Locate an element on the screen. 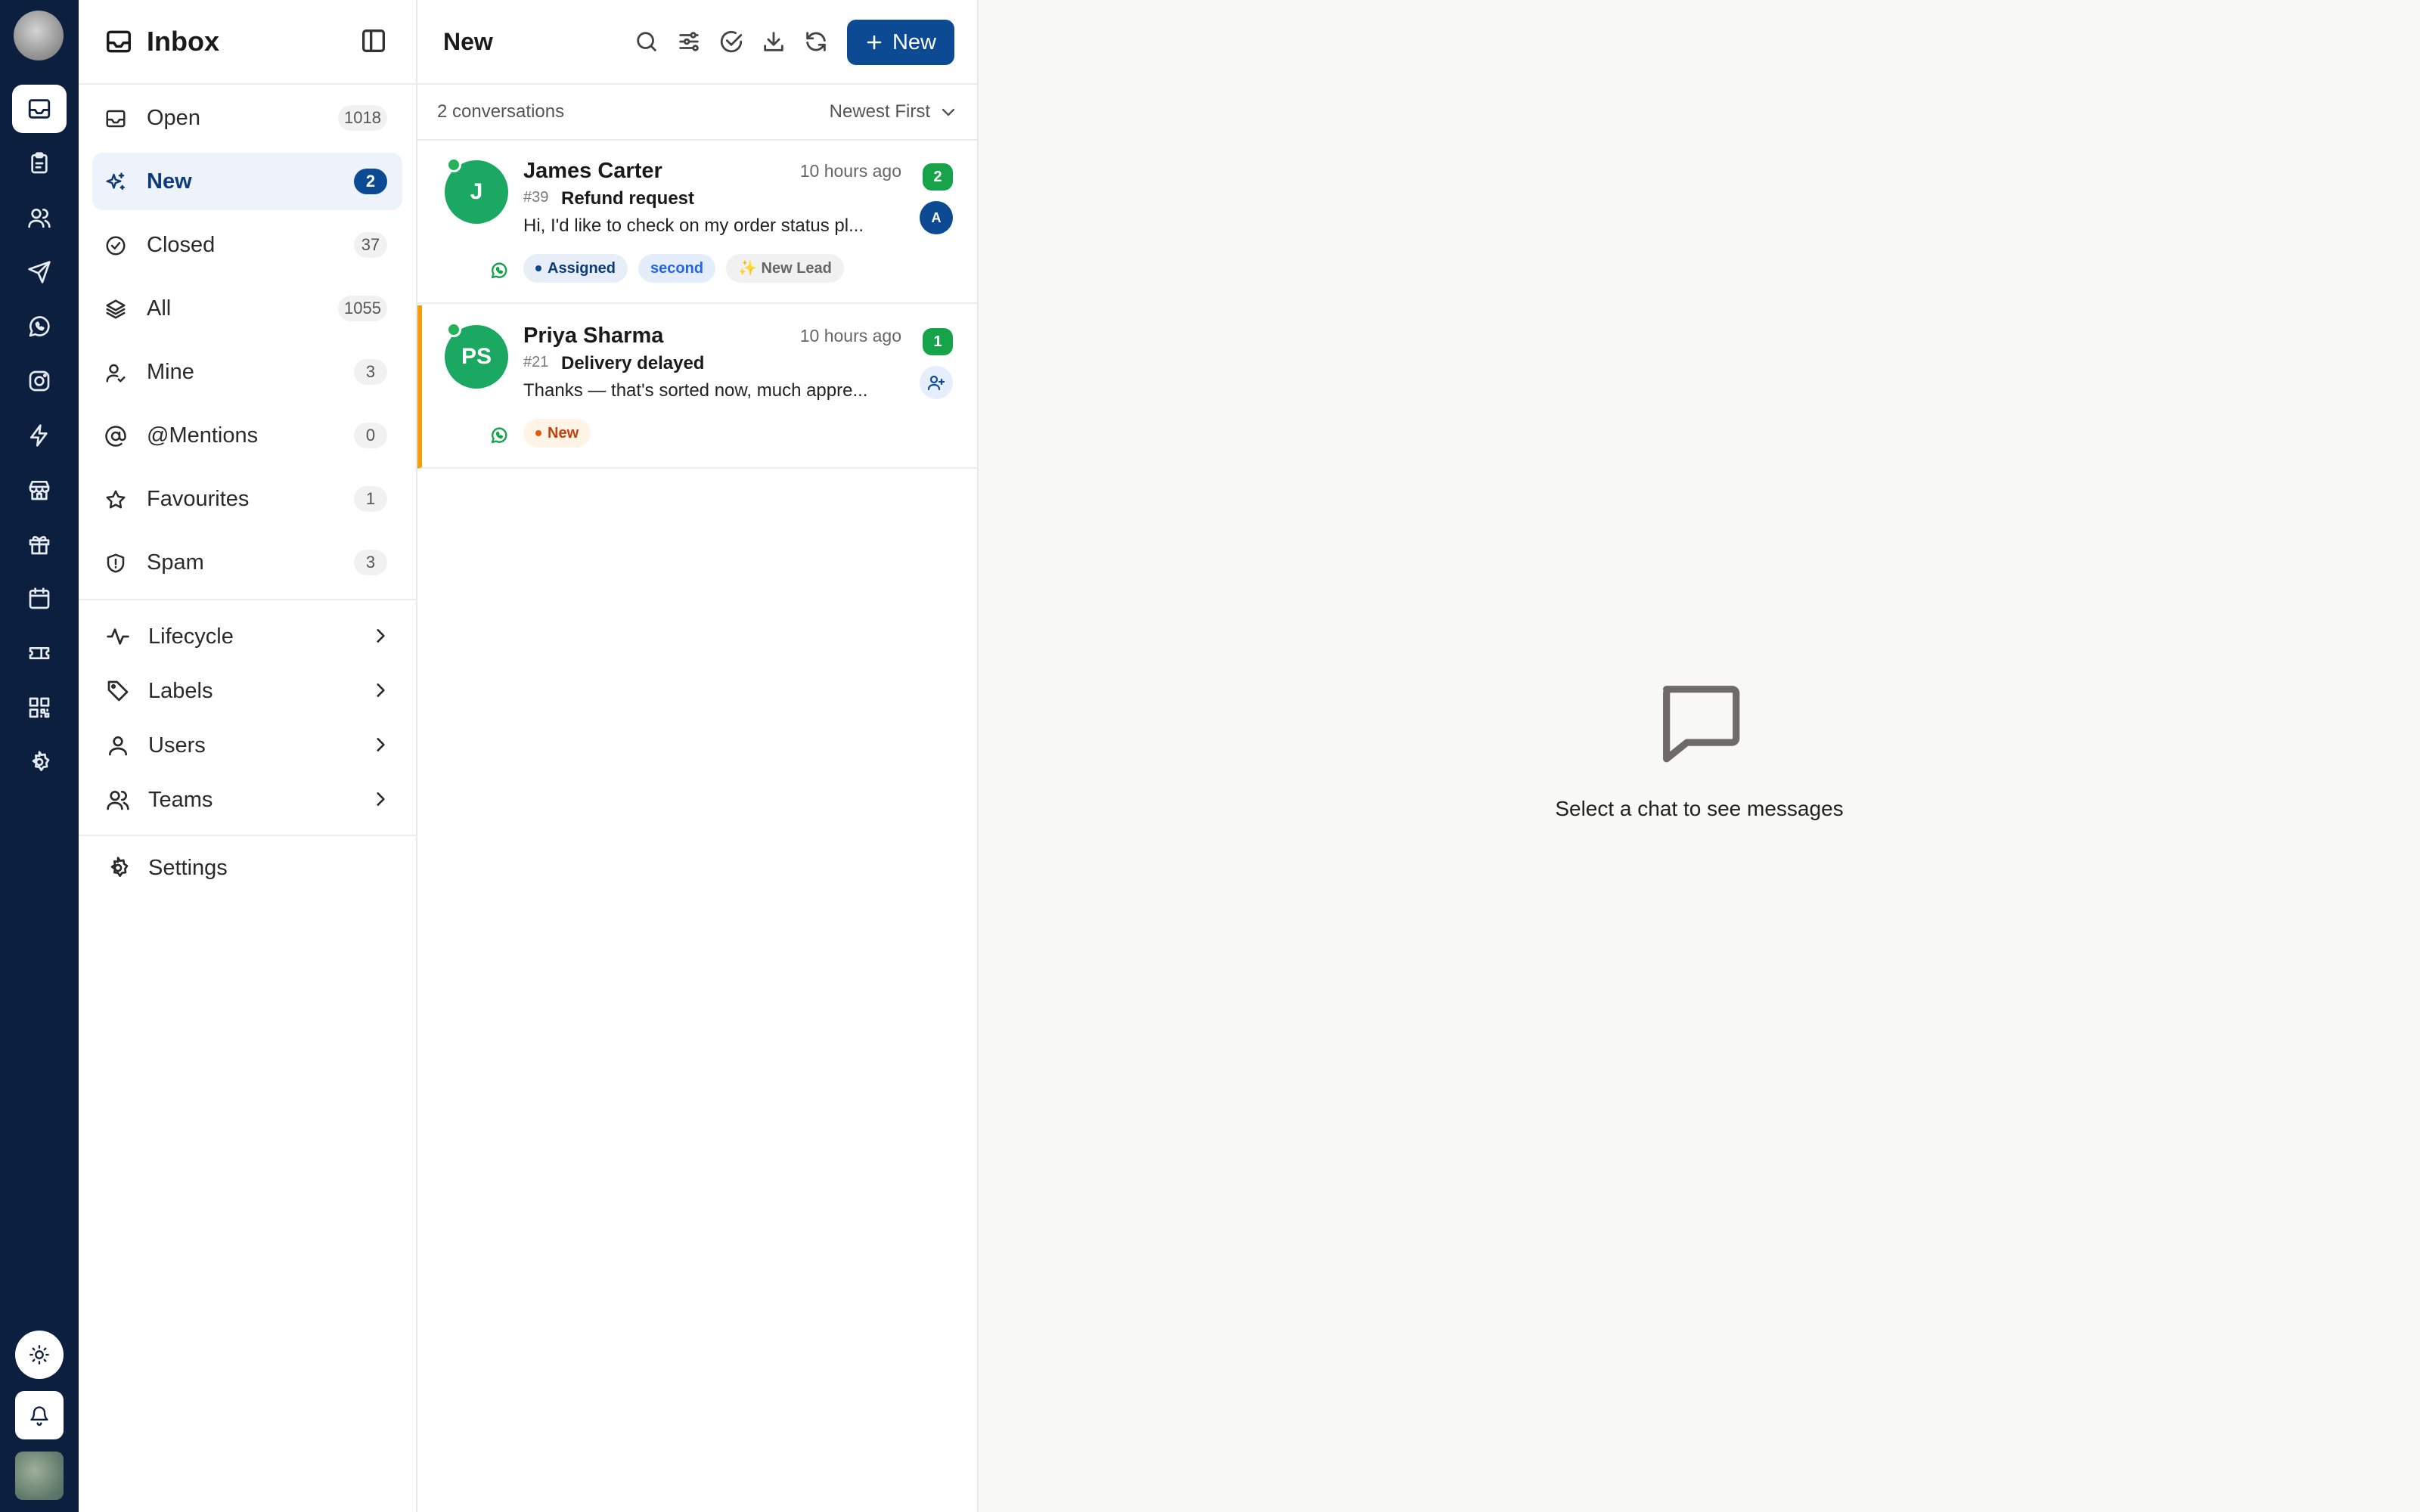 This screenshot has width=2420, height=1512. users-icon is located at coordinates (118, 800).